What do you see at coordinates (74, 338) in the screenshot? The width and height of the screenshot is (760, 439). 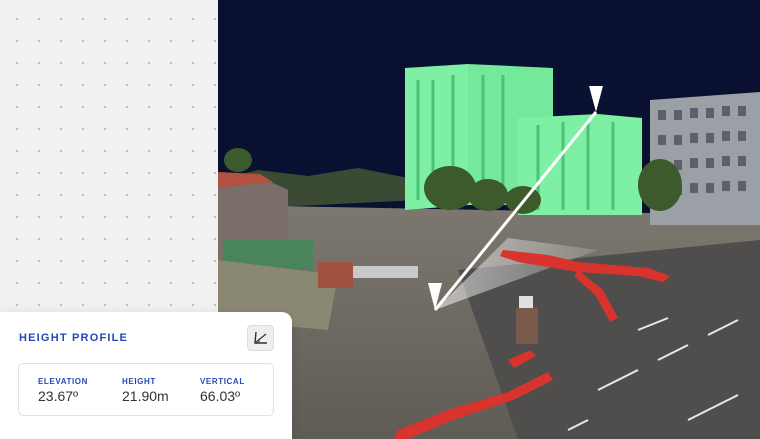 I see `panel-title: HEIGHT PROFILE` at bounding box center [74, 338].